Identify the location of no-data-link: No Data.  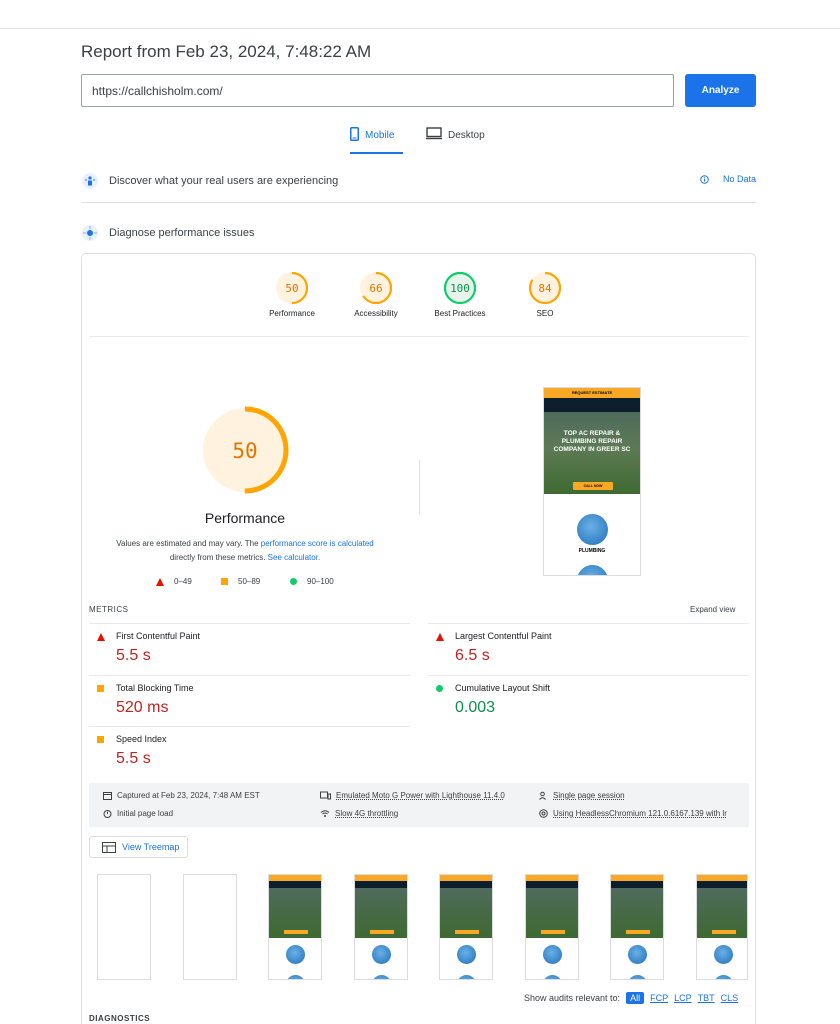
(728, 179).